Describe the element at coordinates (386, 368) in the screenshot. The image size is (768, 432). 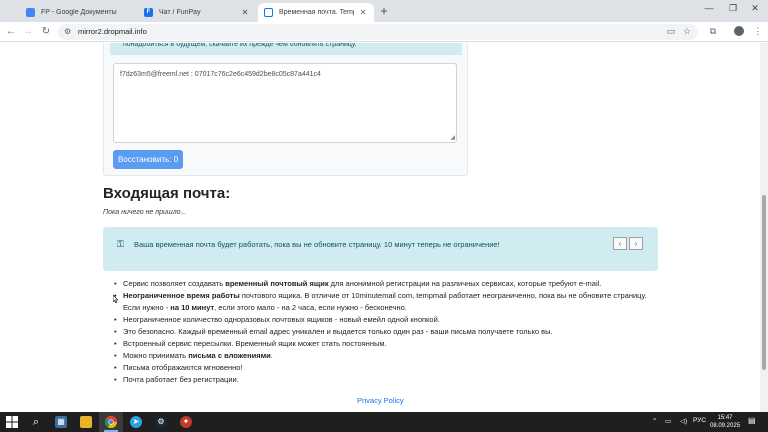
I see `list-item: Письма отображаются мгновенно!` at that location.